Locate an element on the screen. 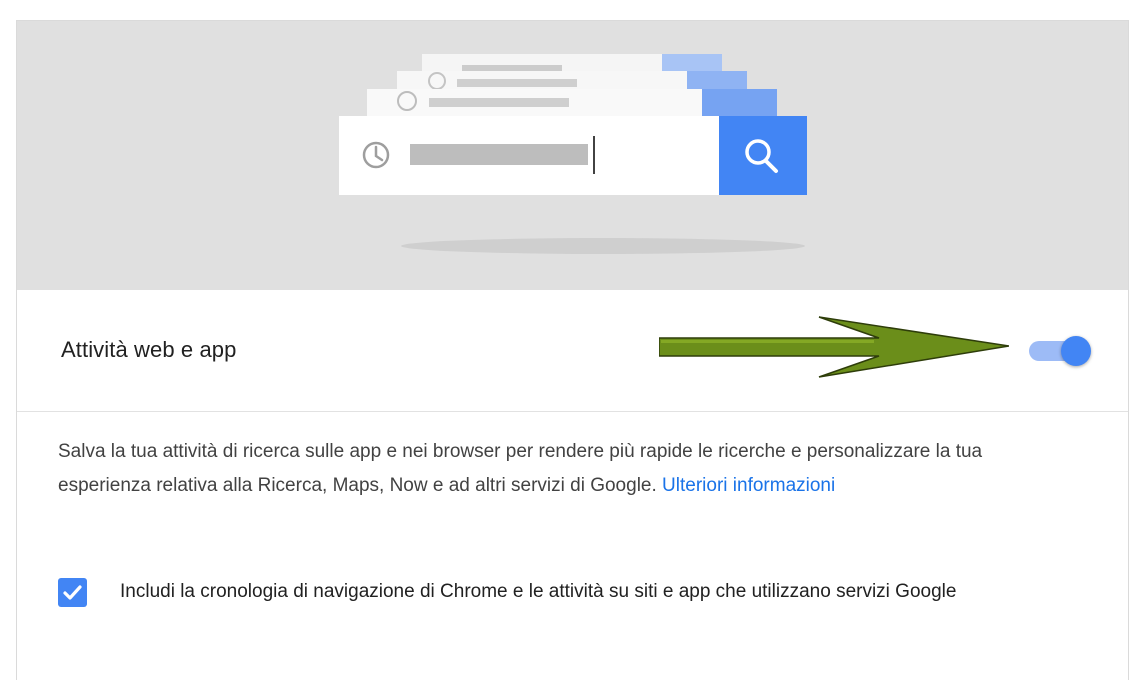 The image size is (1133, 680). toggle-thumb is located at coordinates (1076, 351).